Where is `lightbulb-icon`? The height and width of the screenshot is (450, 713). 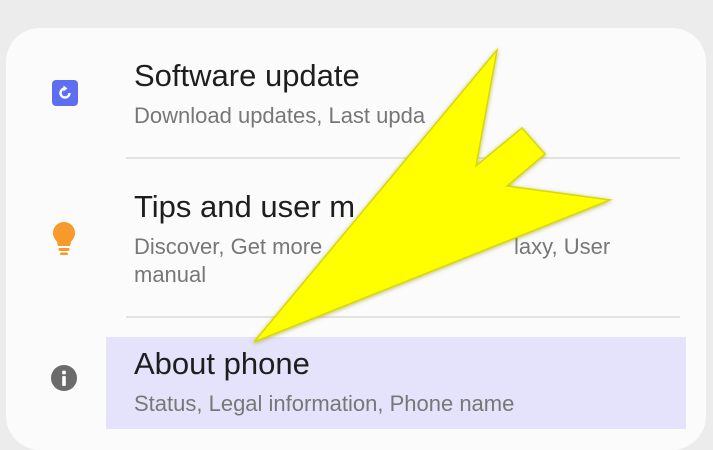
lightbulb-icon is located at coordinates (64, 241).